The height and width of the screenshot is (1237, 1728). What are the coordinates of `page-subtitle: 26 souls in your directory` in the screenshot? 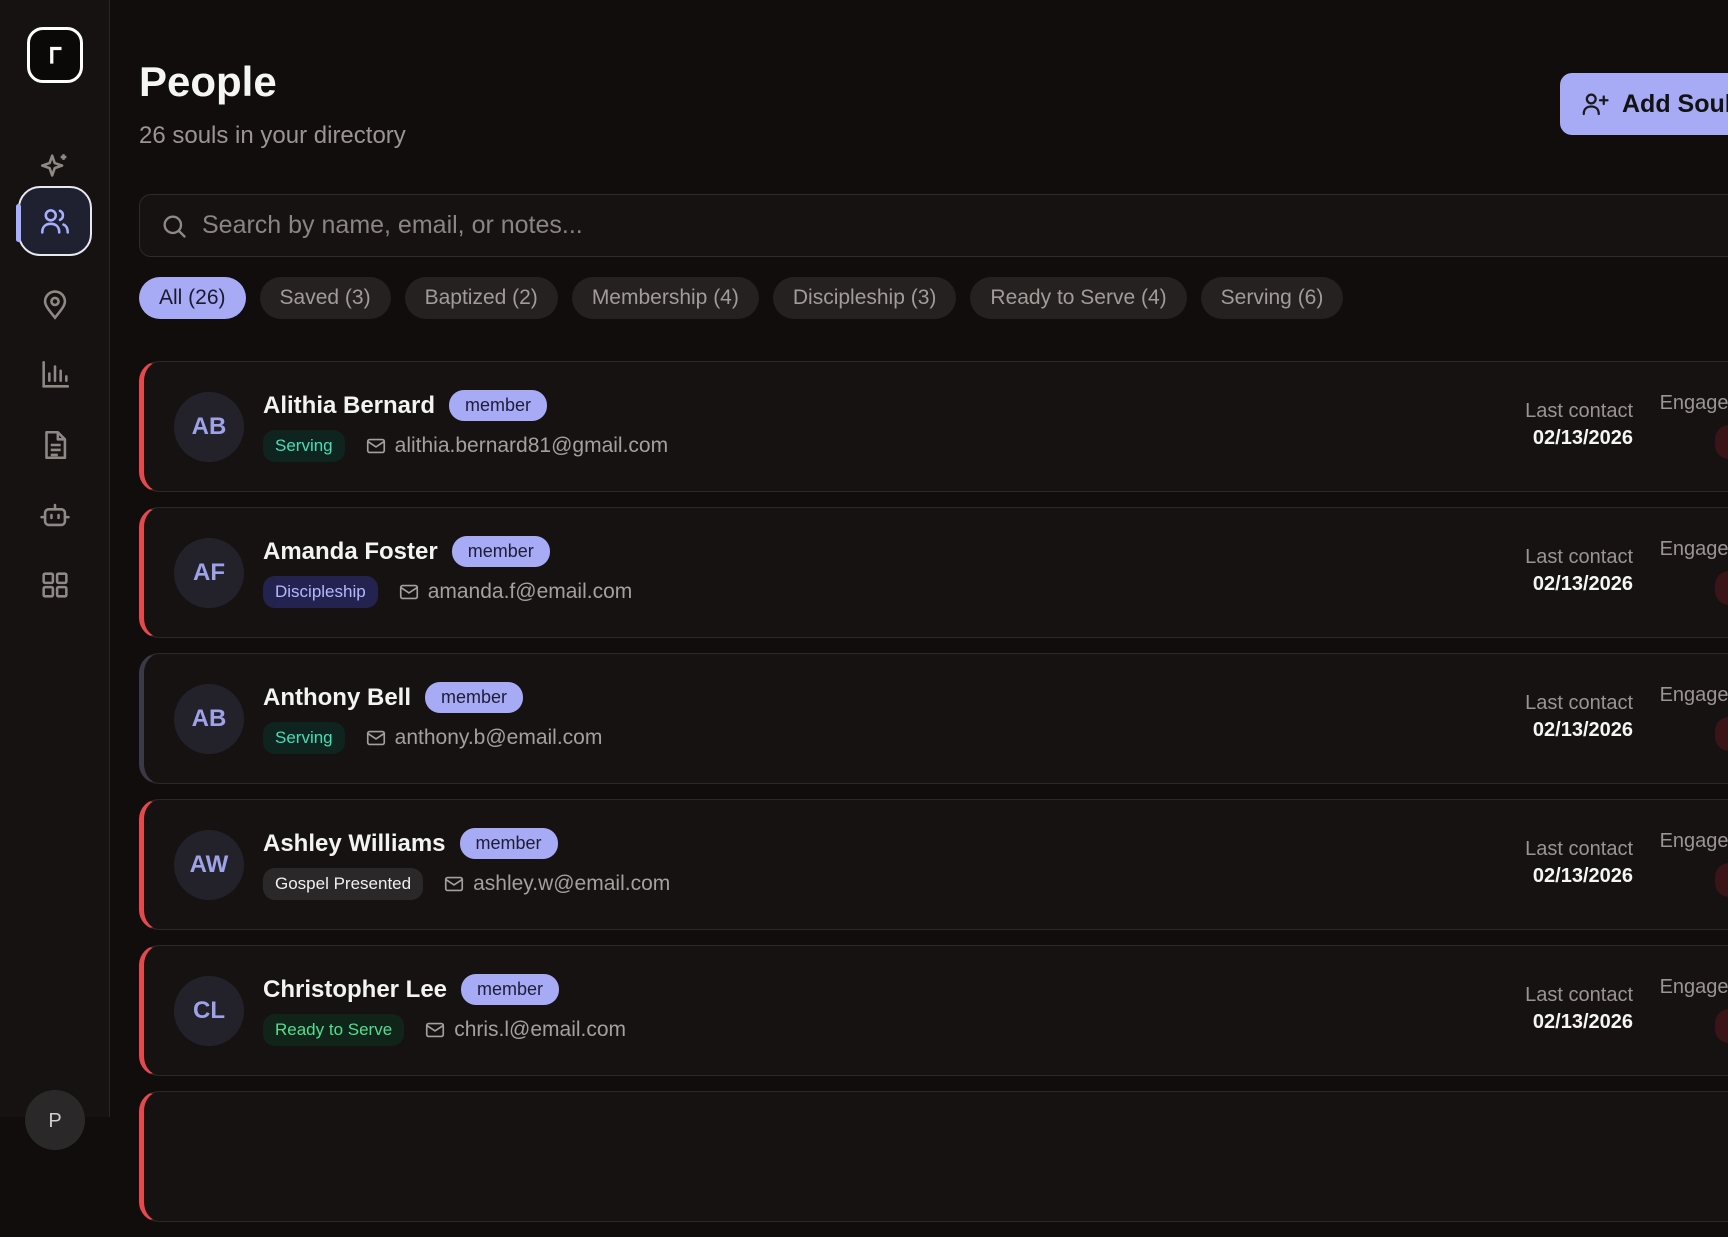 It's located at (272, 135).